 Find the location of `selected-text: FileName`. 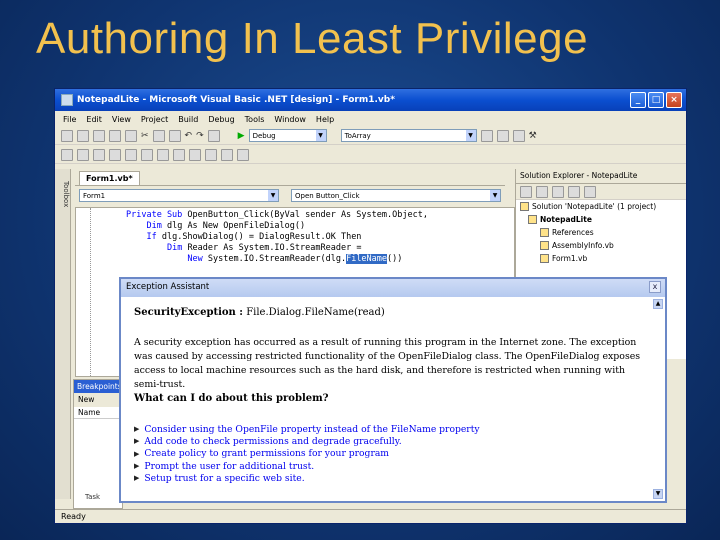

selected-text: FileName is located at coordinates (367, 259).